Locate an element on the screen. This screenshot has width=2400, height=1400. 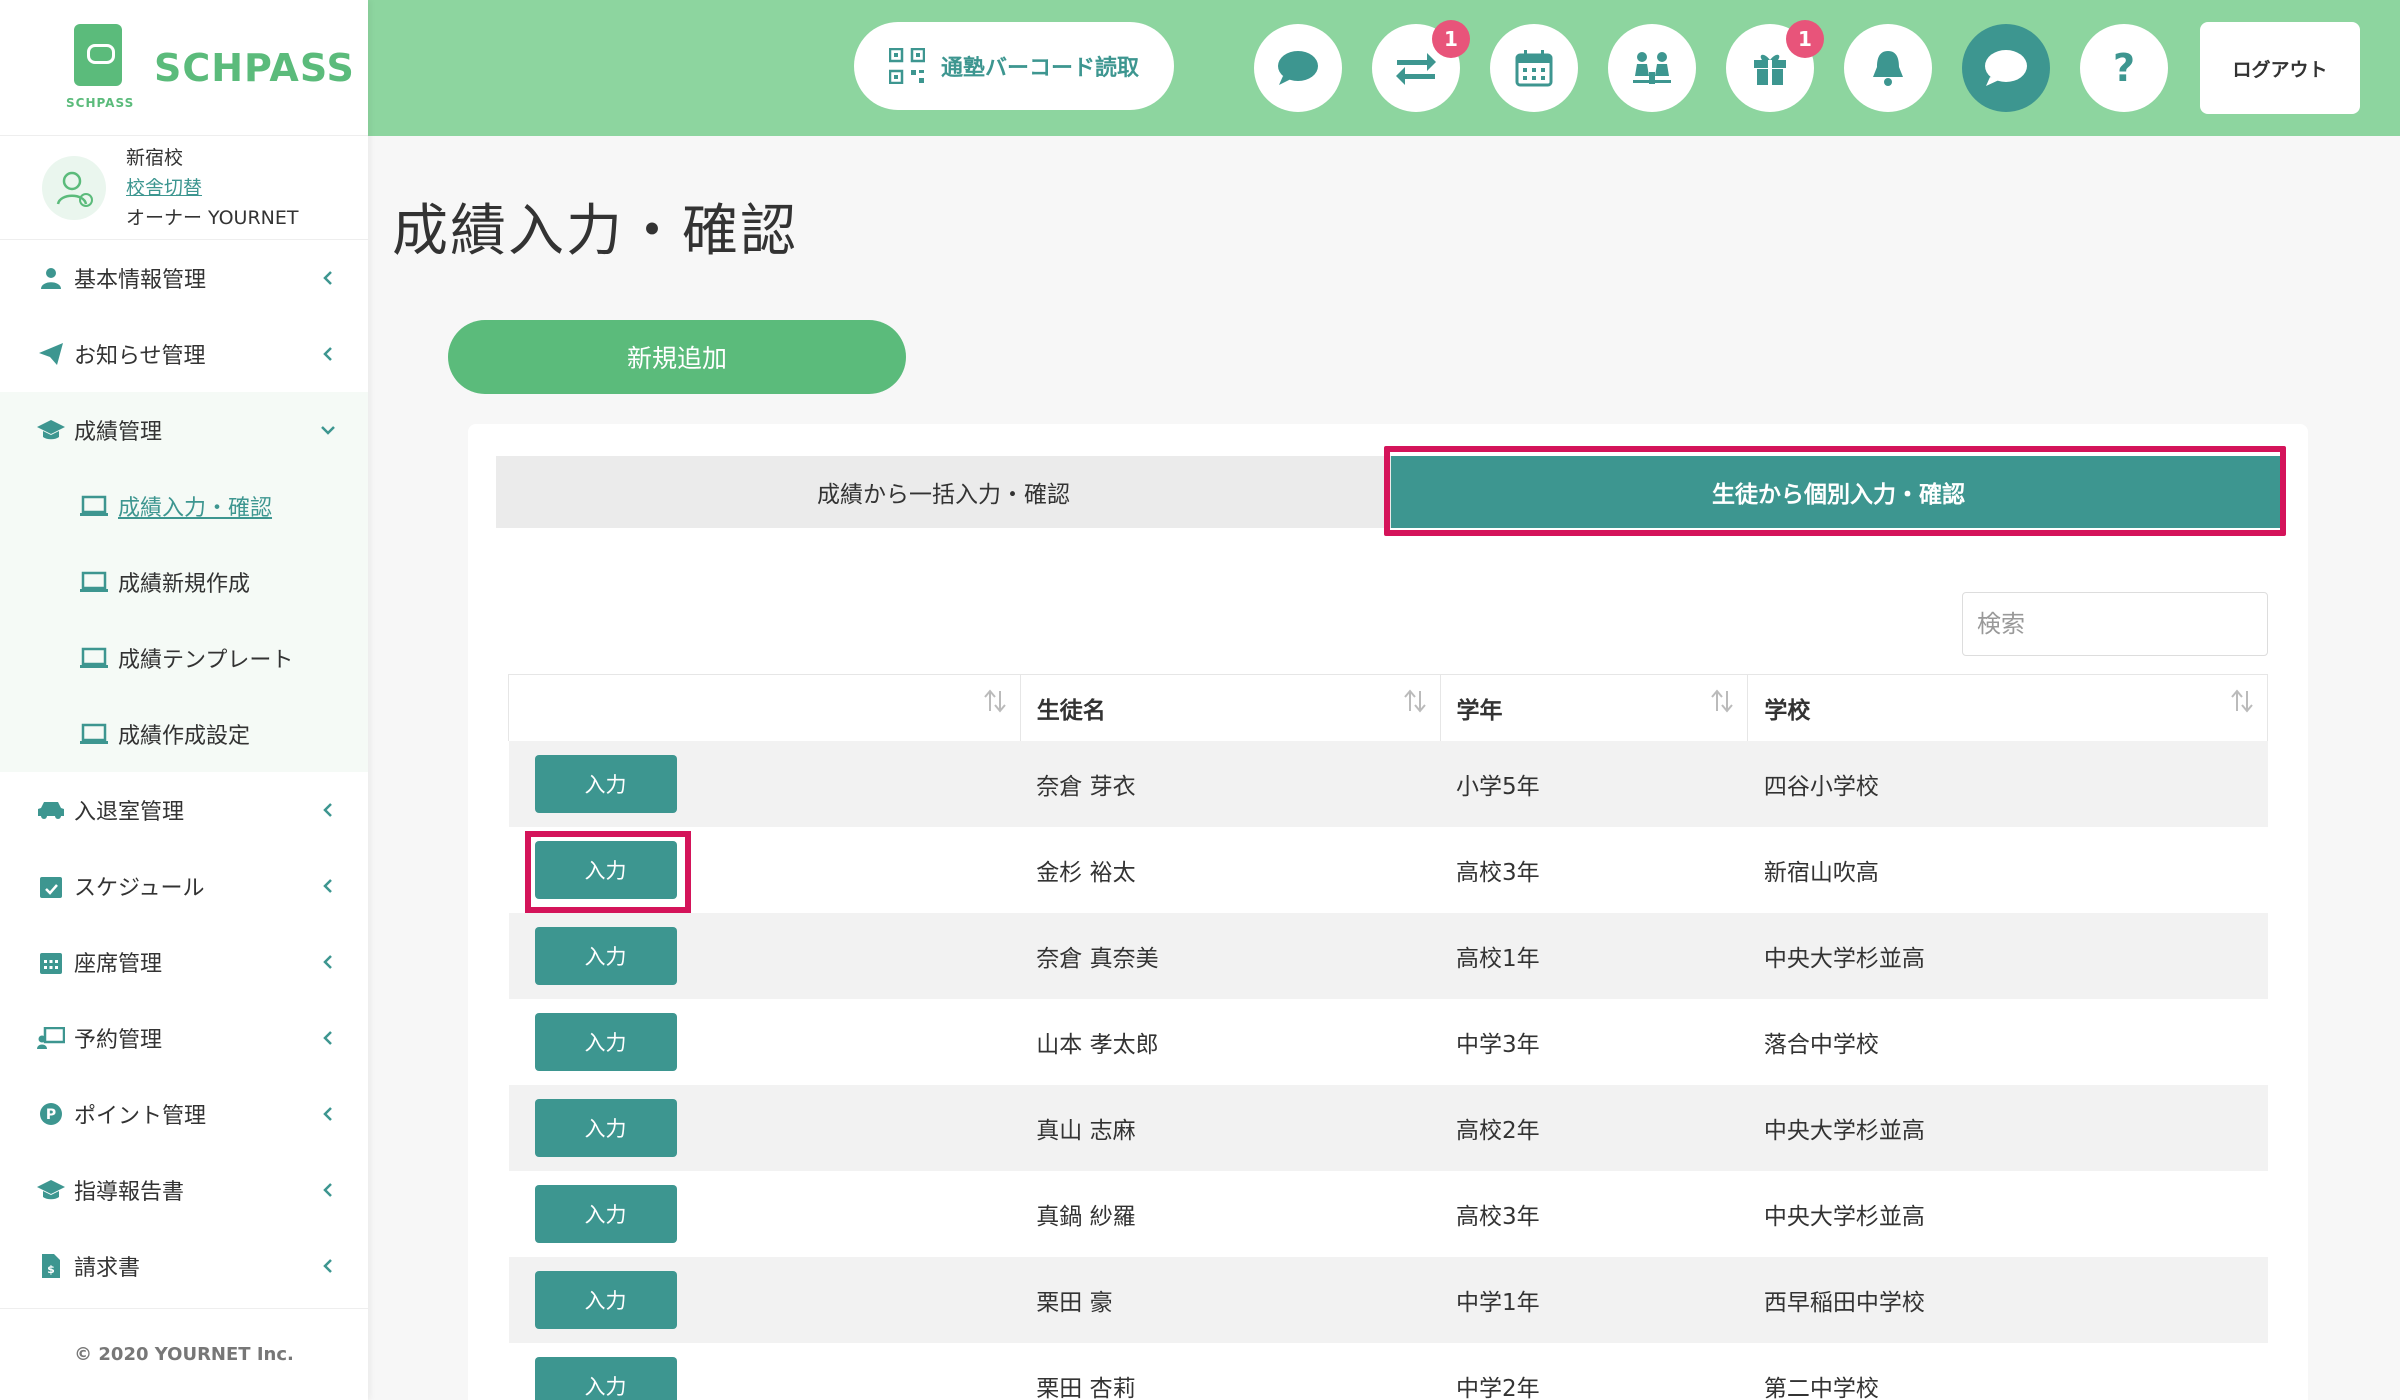
column-header-student-name: 生徒名 is located at coordinates (1230, 707).